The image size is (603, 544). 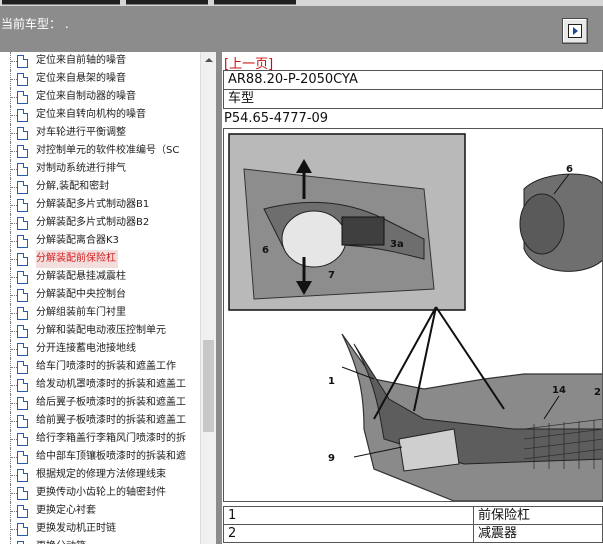 What do you see at coordinates (81, 78) in the screenshot?
I see `tree-item-label: 定位来自悬架的噪音` at bounding box center [81, 78].